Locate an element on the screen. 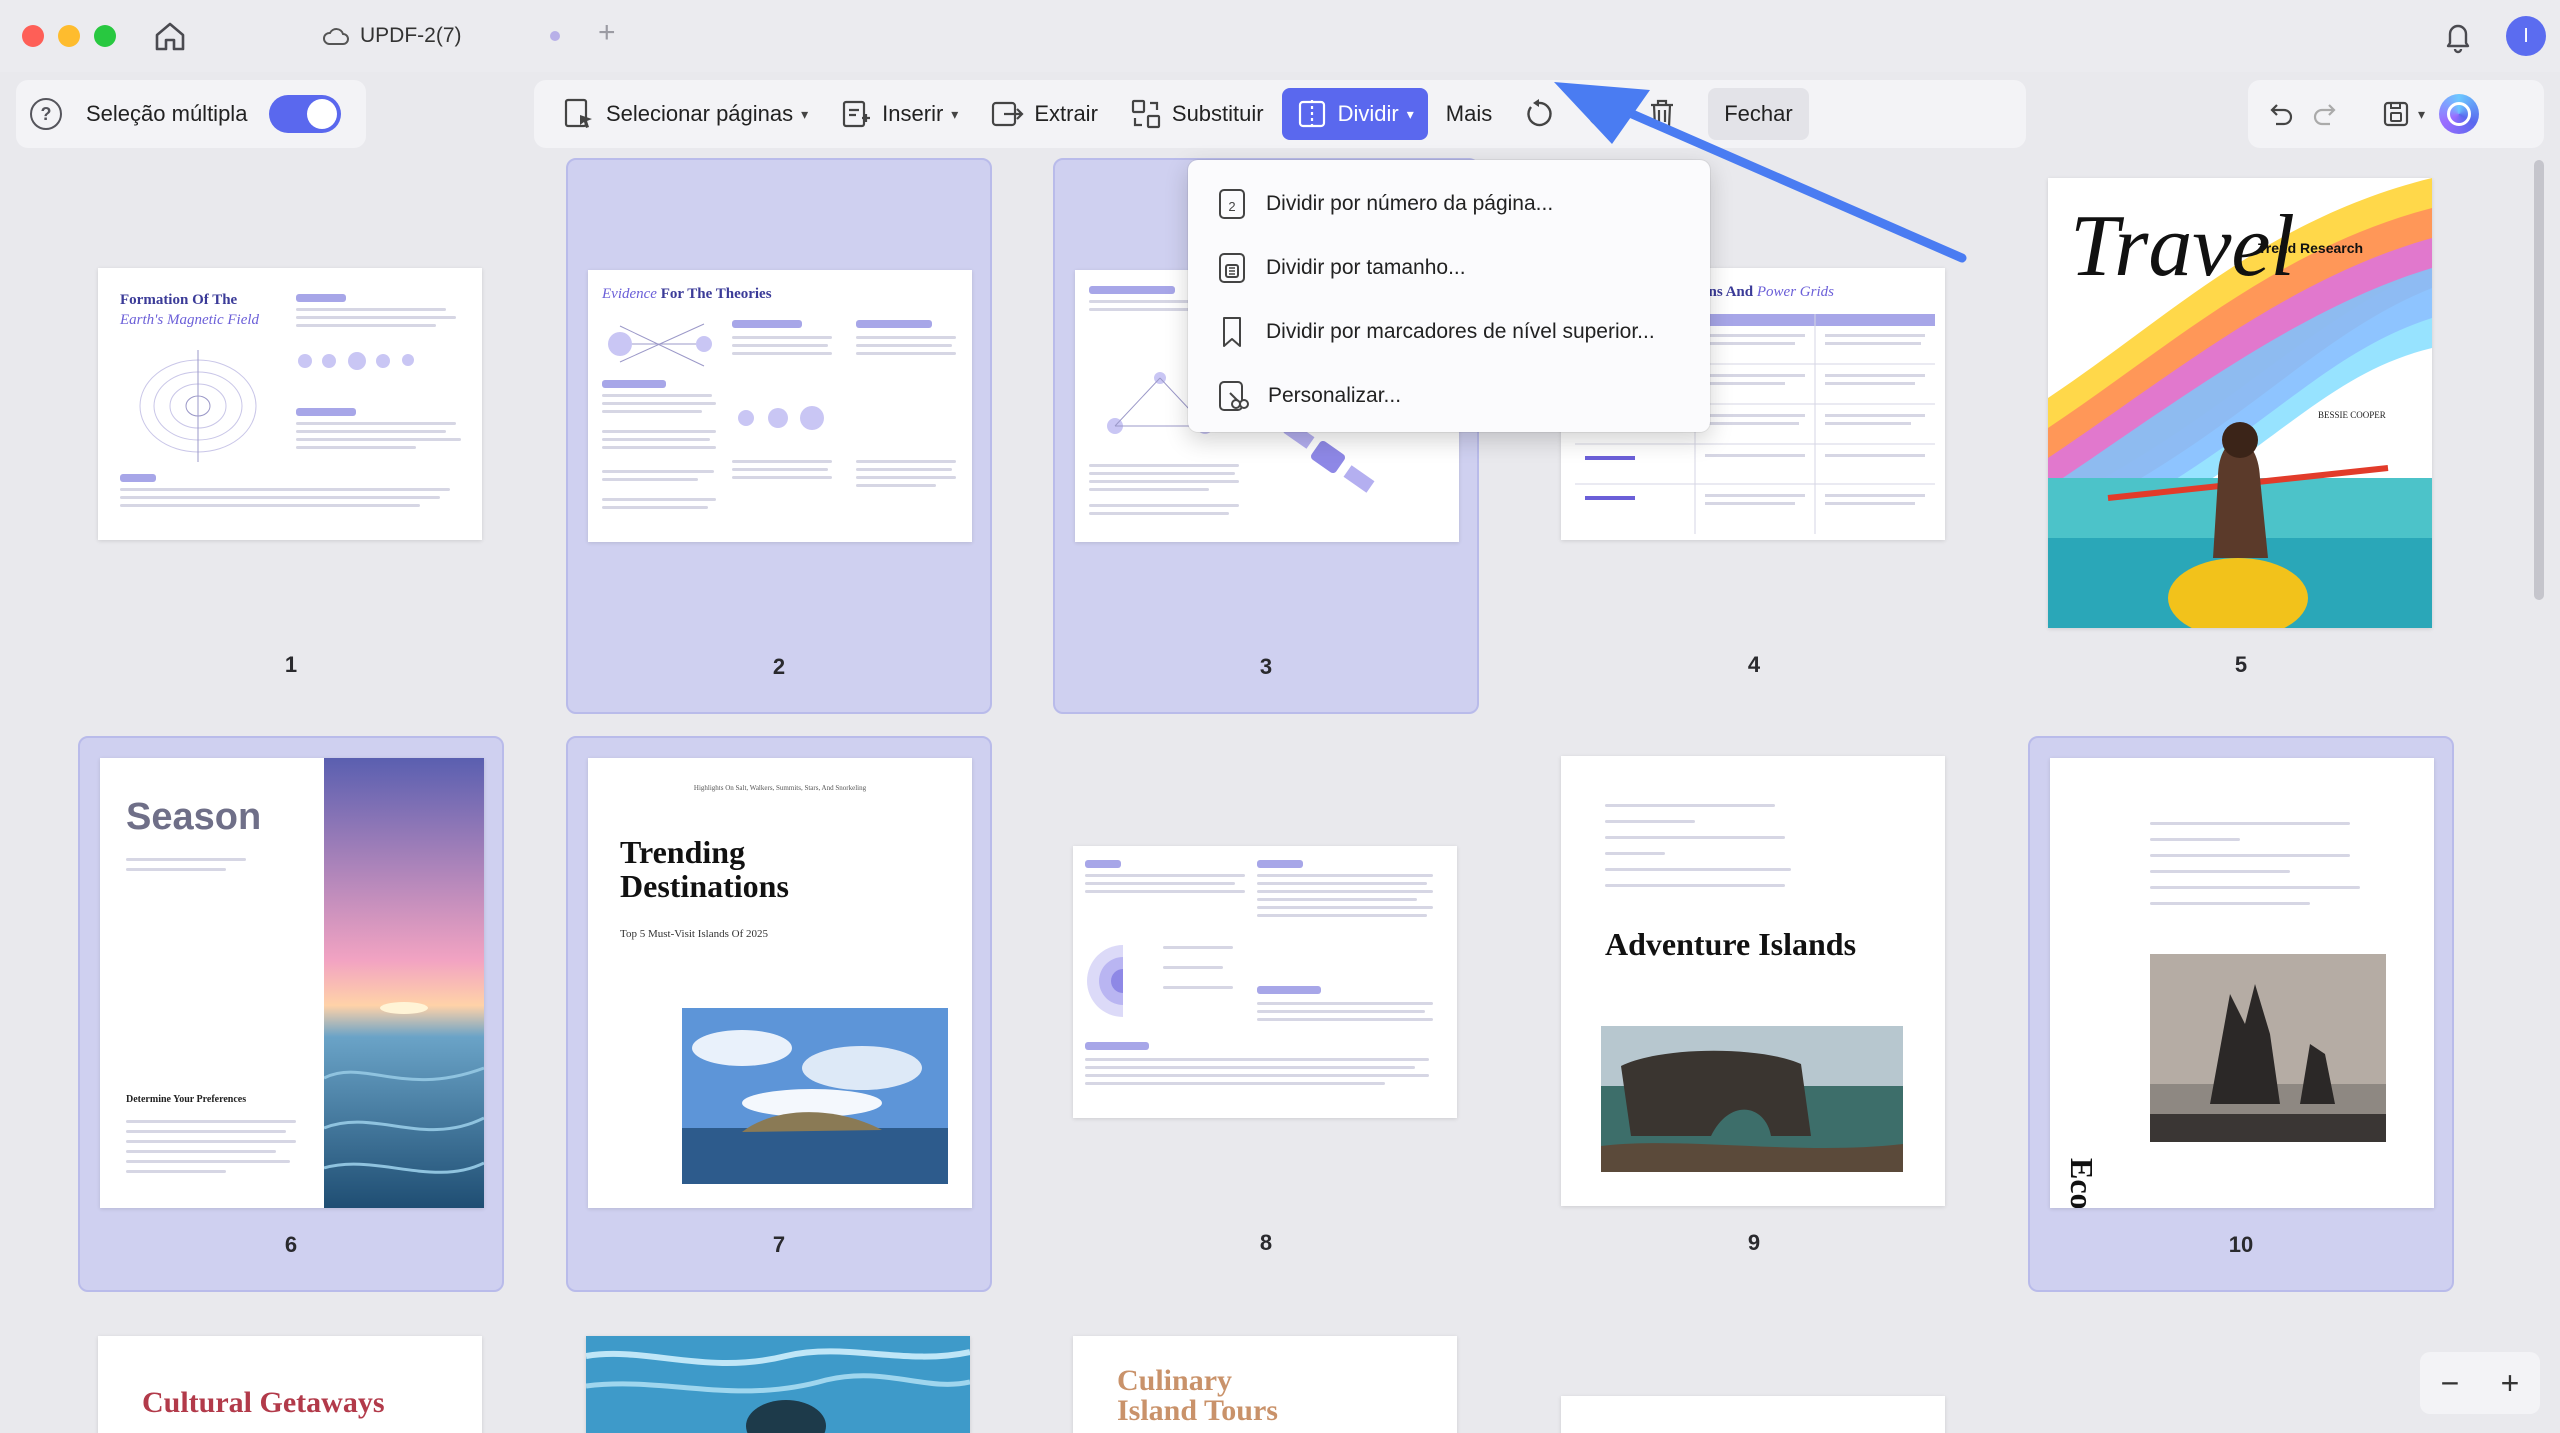  minimize-window-button is located at coordinates (69, 36).